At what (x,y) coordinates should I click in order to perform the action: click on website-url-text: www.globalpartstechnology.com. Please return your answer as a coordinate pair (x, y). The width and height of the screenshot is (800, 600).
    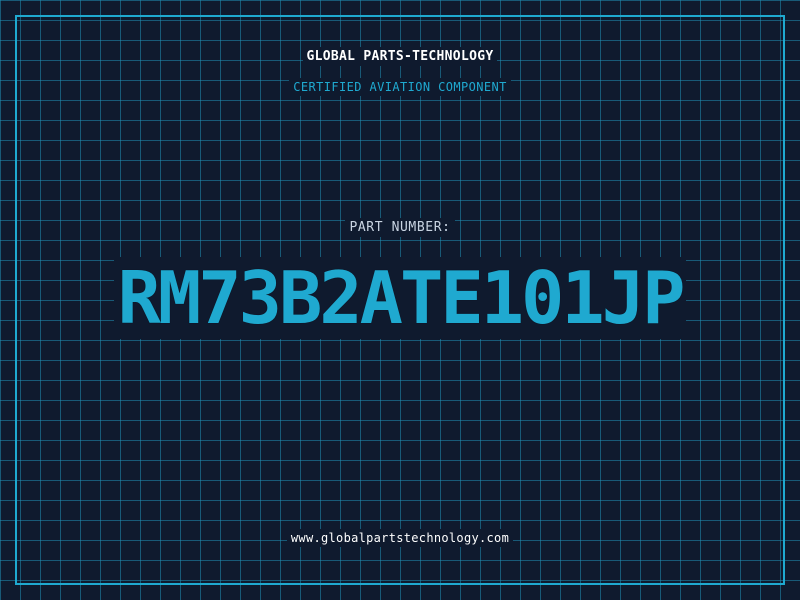
    Looking at the image, I should click on (400, 538).